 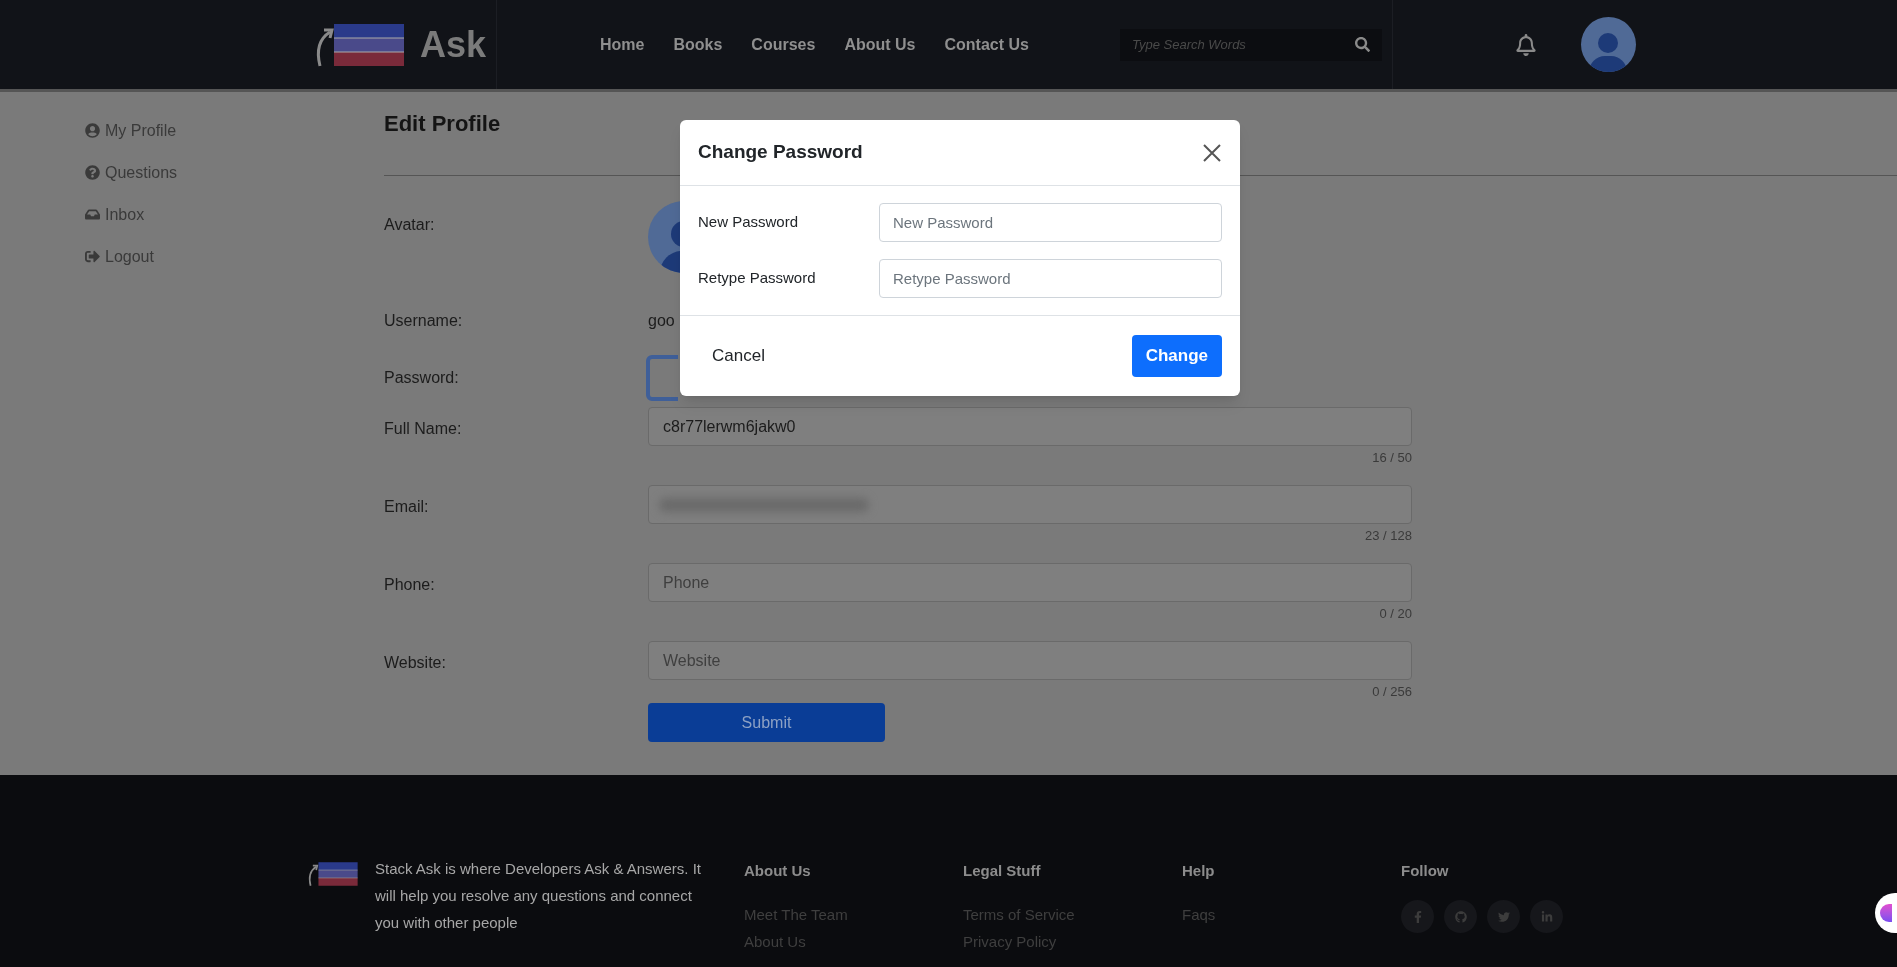 I want to click on page-title: Edit Profile, so click(x=443, y=124).